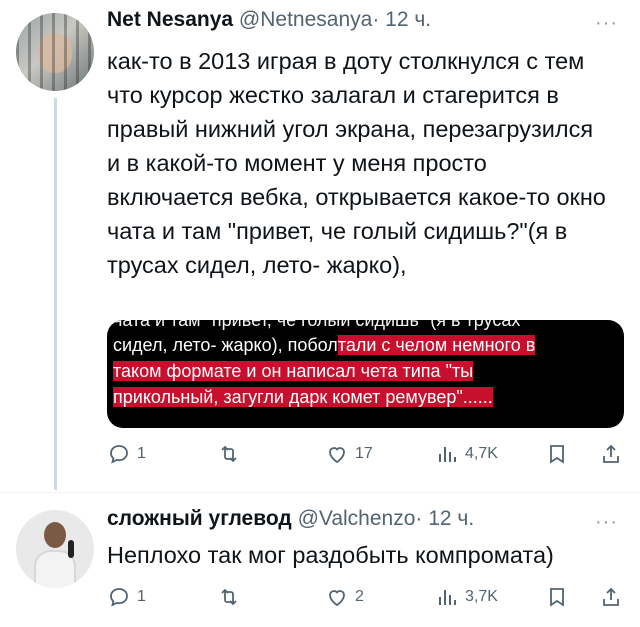 This screenshot has width=640, height=627. I want to click on like-button: 2, so click(344, 597).